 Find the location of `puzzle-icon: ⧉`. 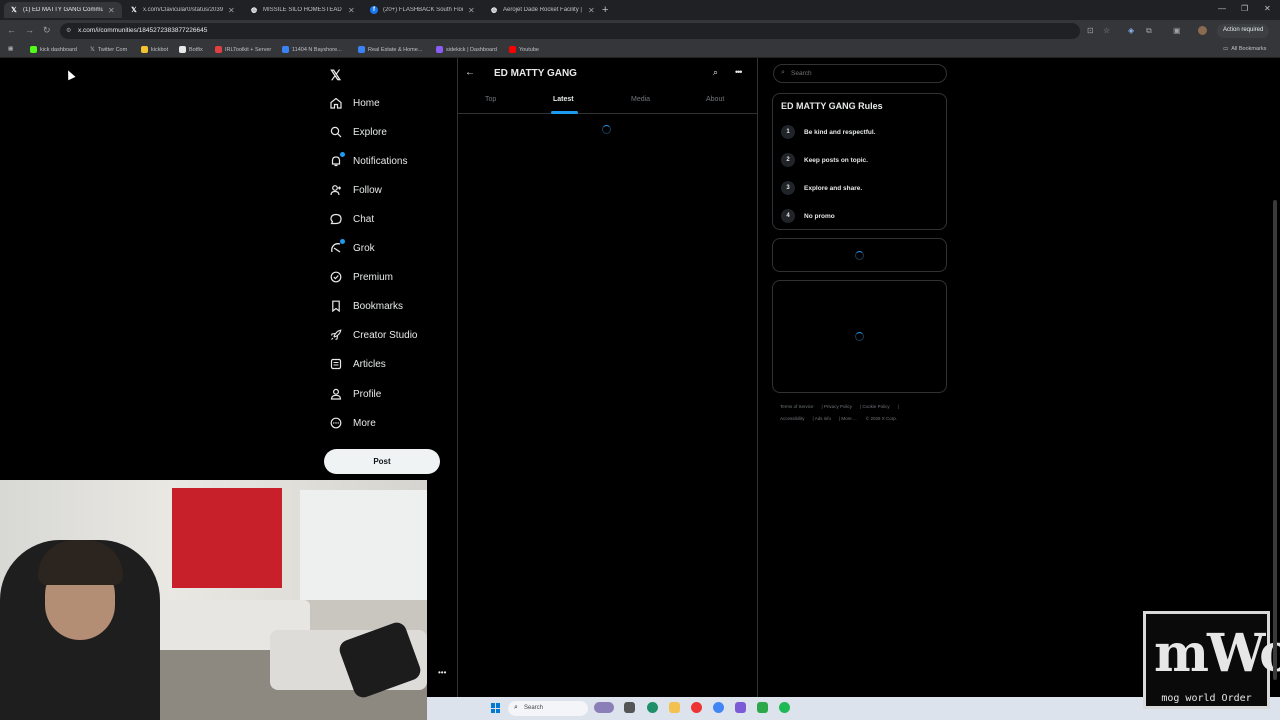

puzzle-icon: ⧉ is located at coordinates (1149, 31).